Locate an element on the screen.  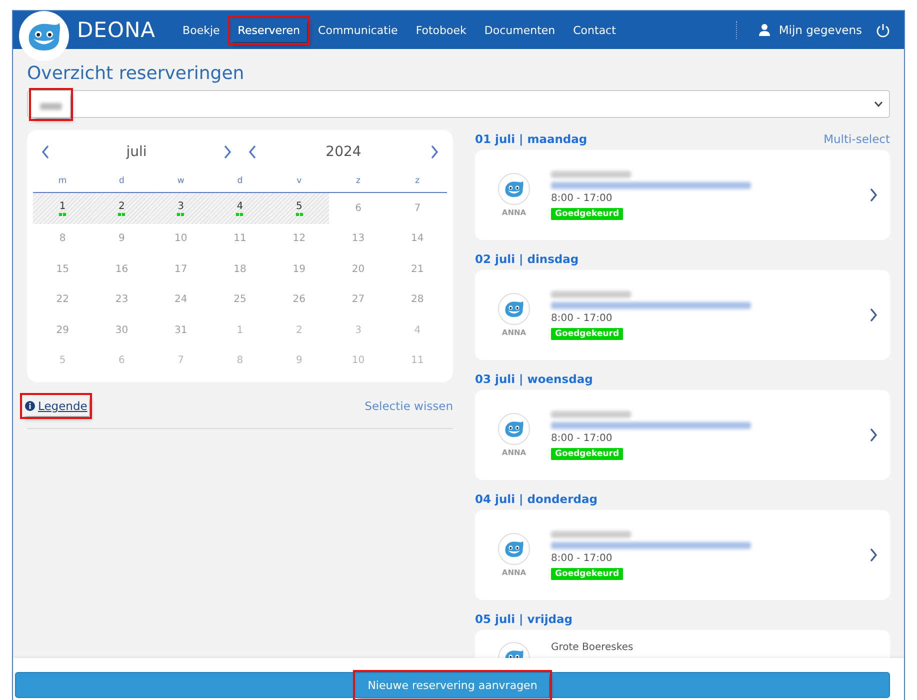
calendar-day: 16 is located at coordinates (122, 269).